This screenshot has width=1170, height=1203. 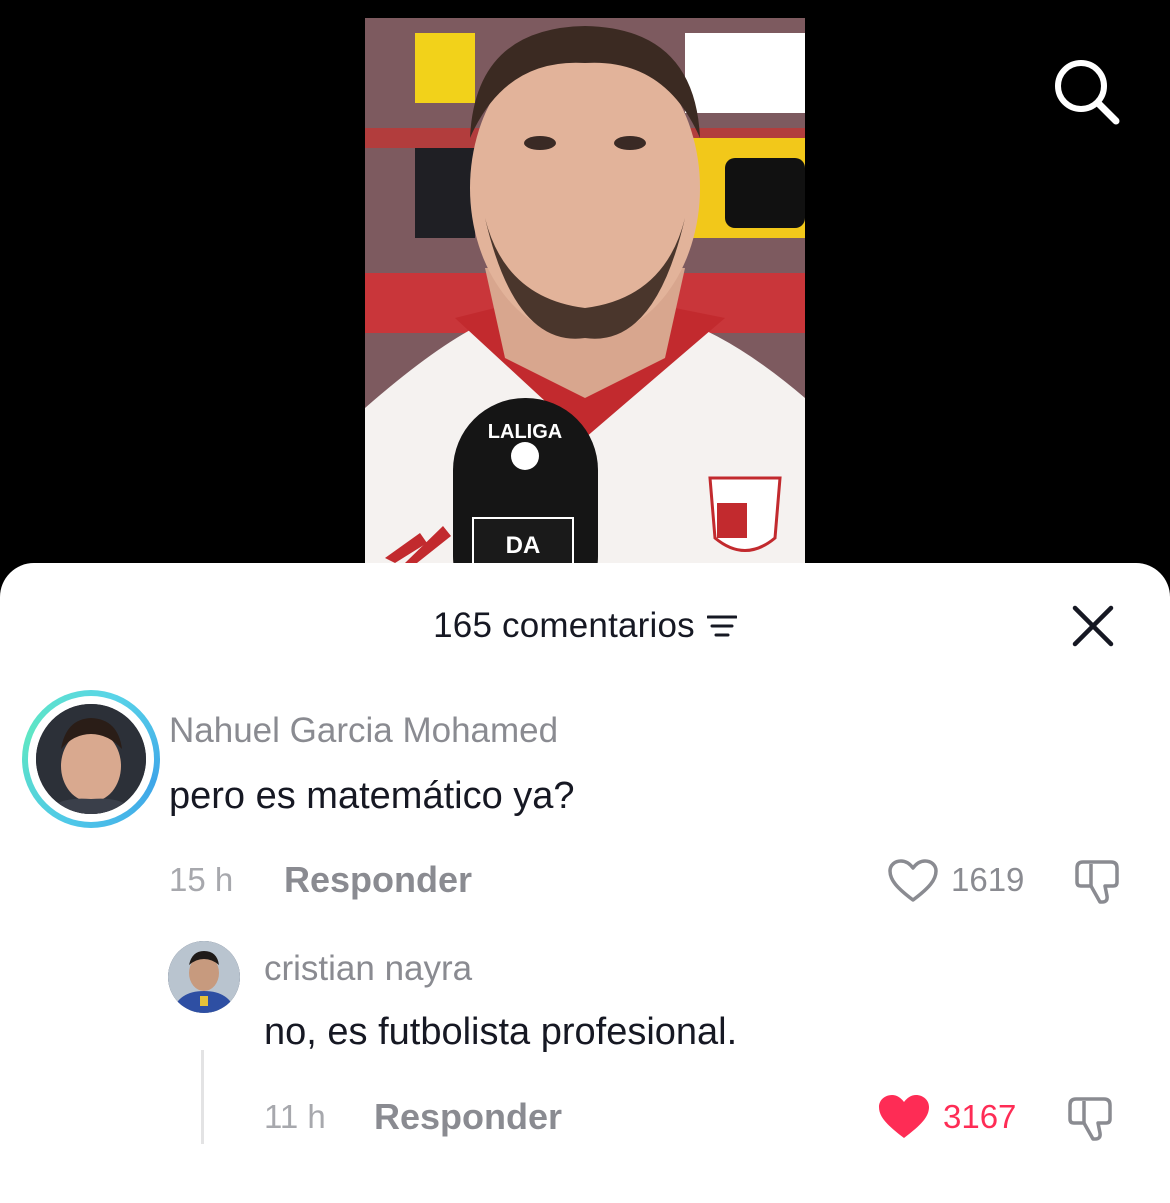 I want to click on reply-username: cristian nayra, so click(x=368, y=969).